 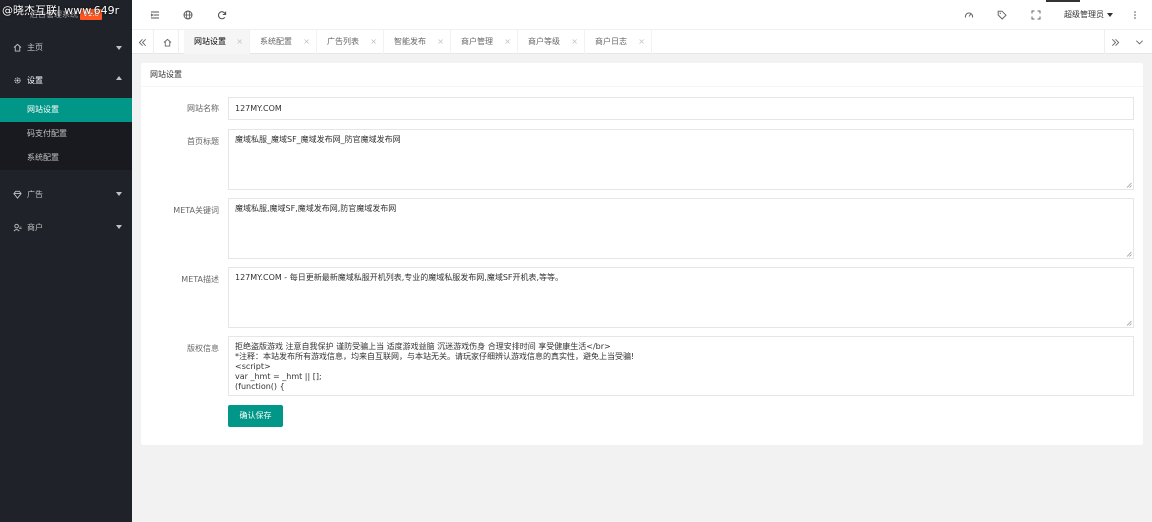 I want to click on watermark: @晓杰互联| www.649r, so click(x=61, y=10).